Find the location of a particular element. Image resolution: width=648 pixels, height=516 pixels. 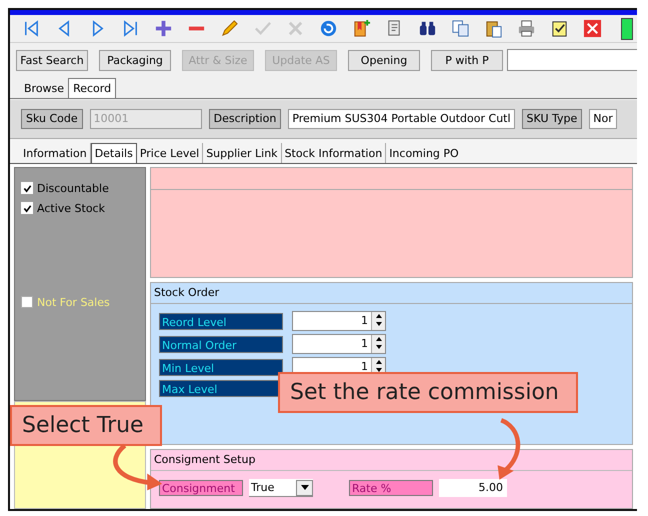

callout-tooltip: Select True is located at coordinates (86, 425).